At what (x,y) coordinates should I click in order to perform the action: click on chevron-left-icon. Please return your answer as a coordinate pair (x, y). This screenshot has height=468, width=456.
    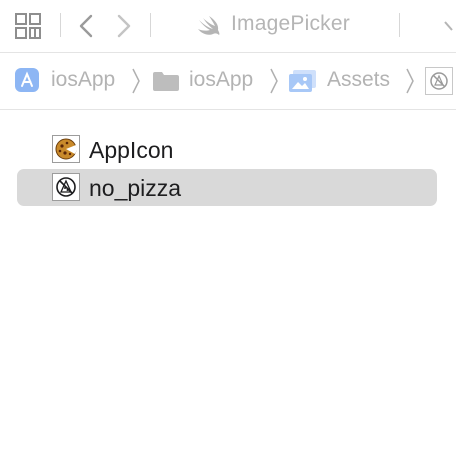
    Looking at the image, I should click on (86, 26).